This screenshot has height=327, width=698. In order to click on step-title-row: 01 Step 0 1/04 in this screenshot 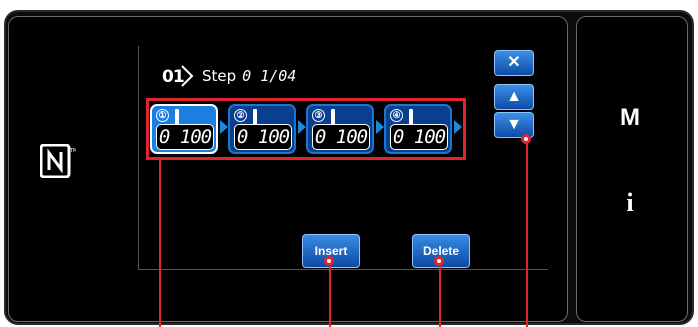, I will do `click(228, 76)`.